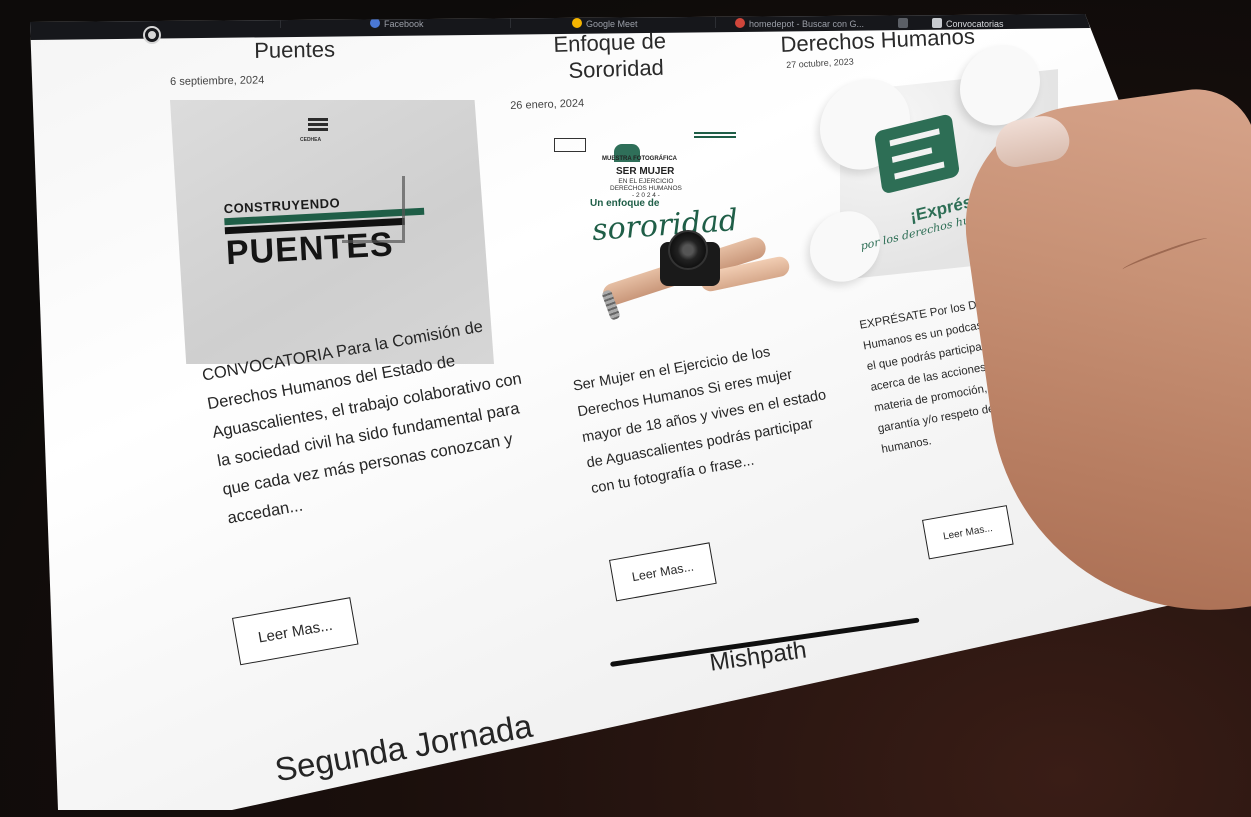 The image size is (1251, 817). What do you see at coordinates (294, 50) in the screenshot?
I see `card-title: Puentes` at bounding box center [294, 50].